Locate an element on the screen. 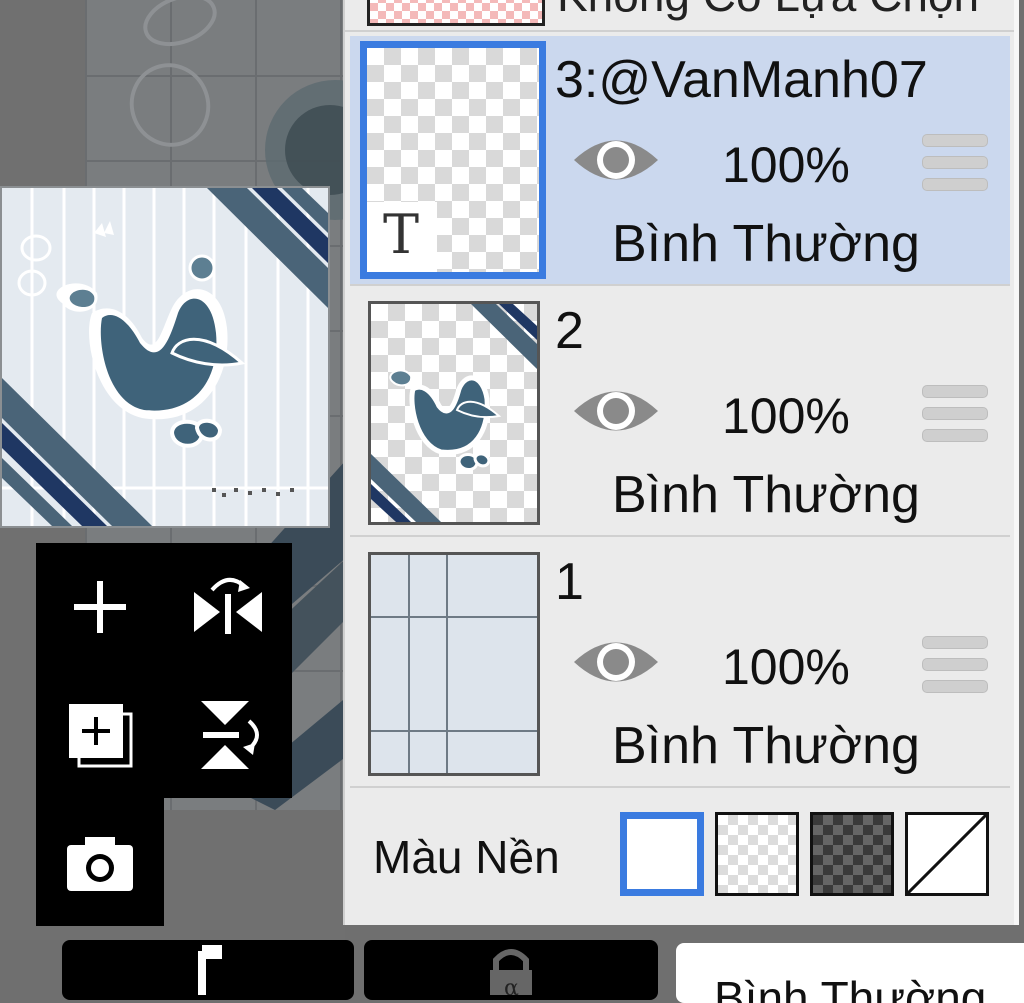  camera-icon is located at coordinates (100, 864).